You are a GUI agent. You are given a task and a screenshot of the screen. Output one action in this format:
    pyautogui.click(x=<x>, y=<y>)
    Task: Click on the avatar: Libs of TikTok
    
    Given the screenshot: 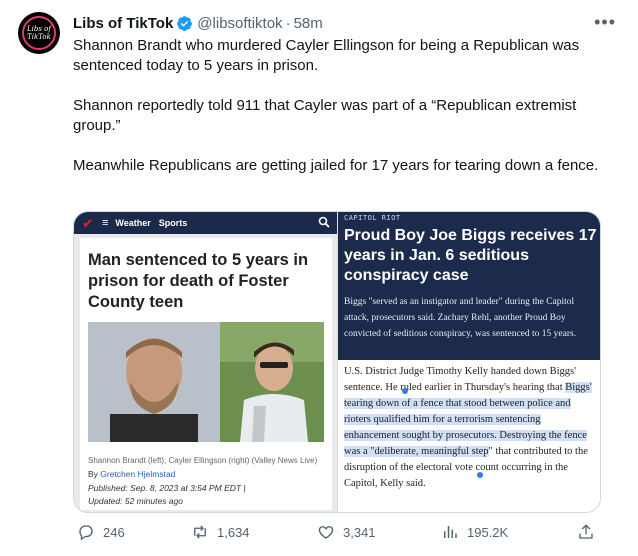 What is the action you would take?
    pyautogui.click(x=39, y=33)
    